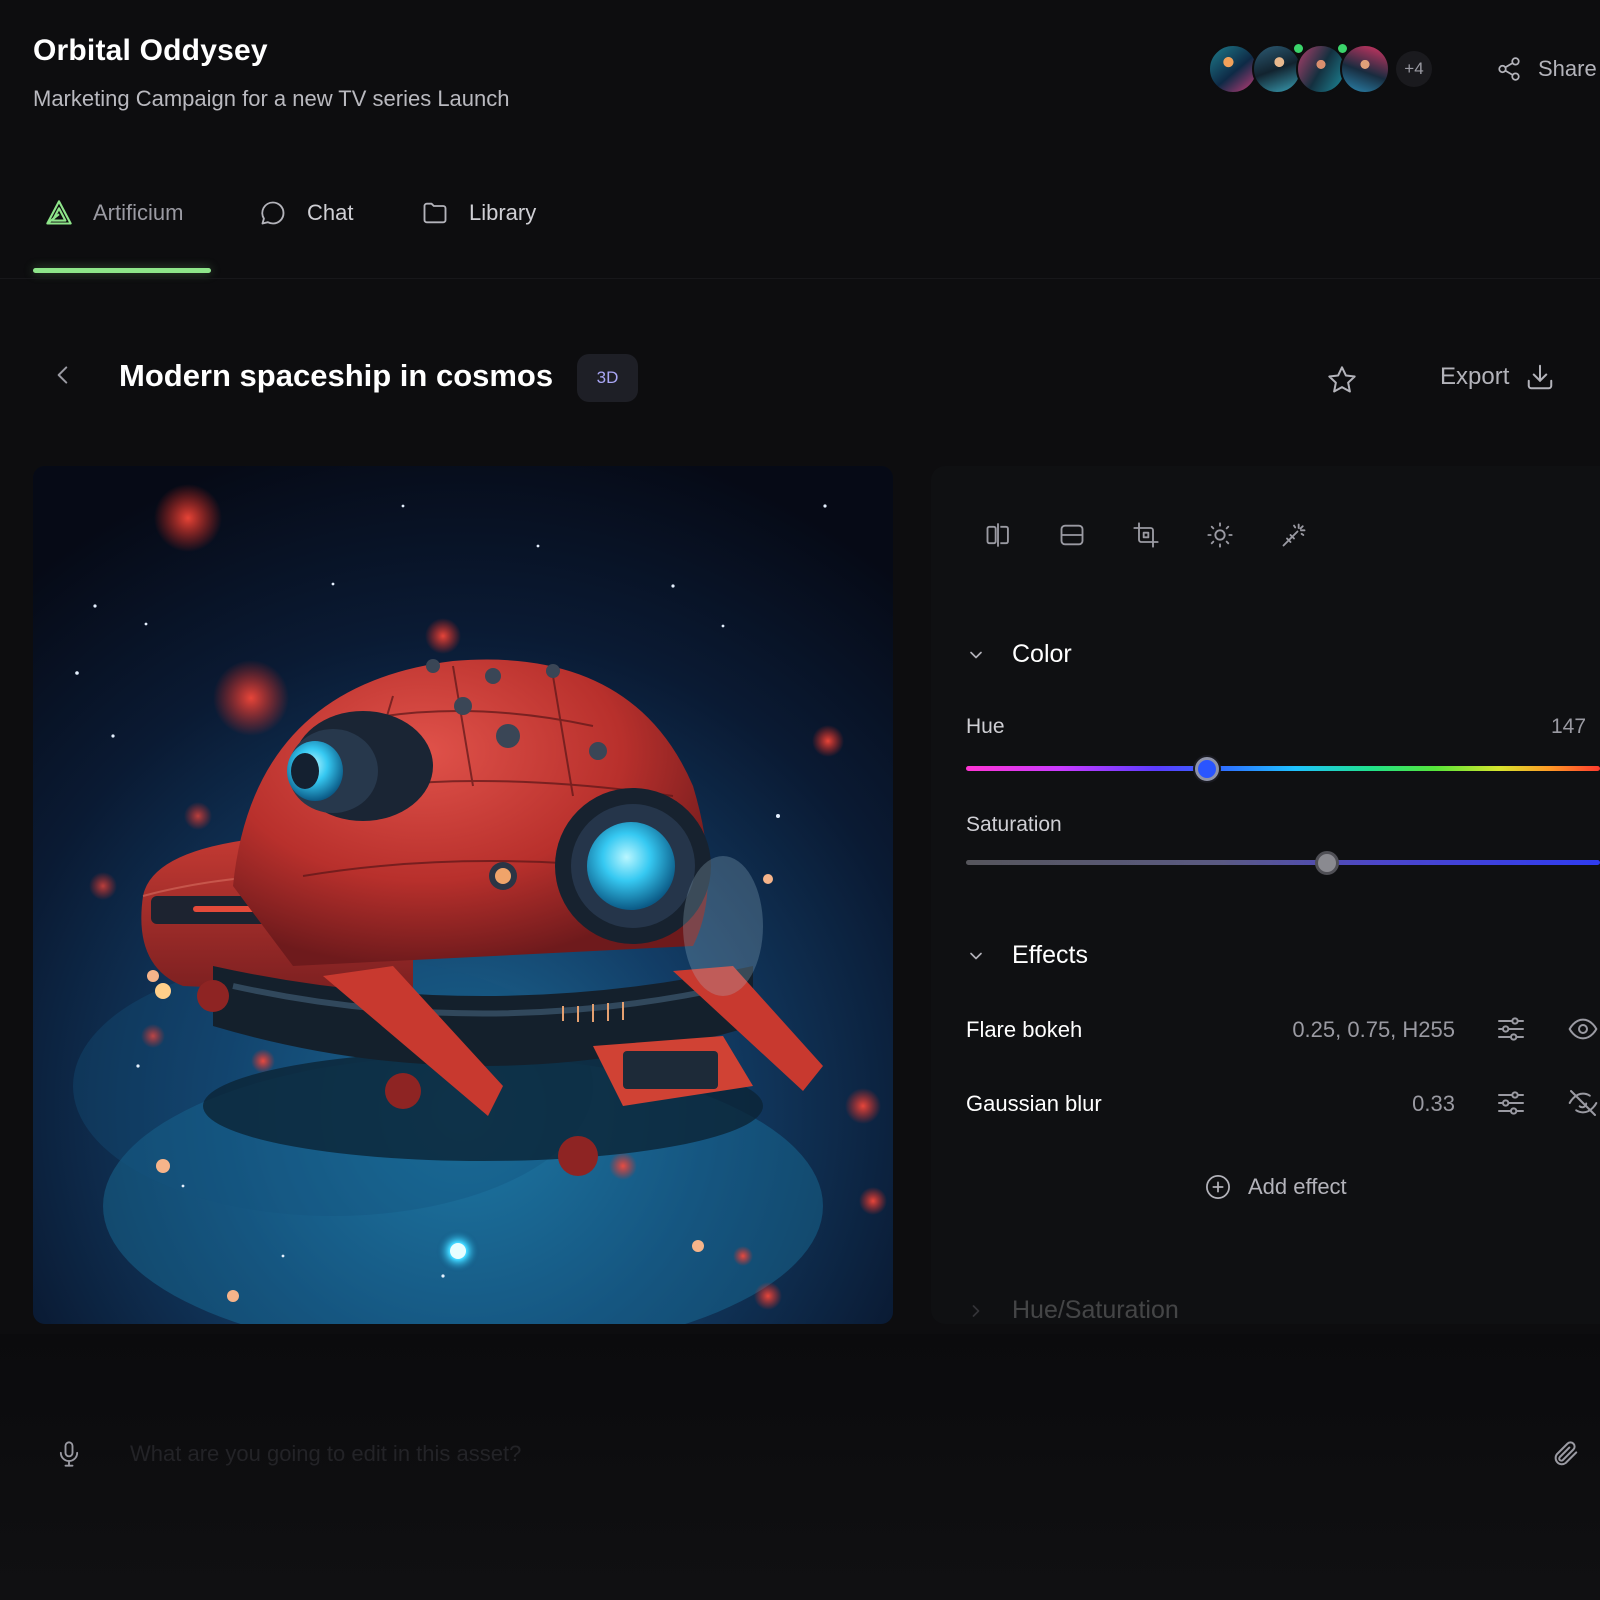  Describe the element at coordinates (435, 213) in the screenshot. I see `folder-icon` at that location.